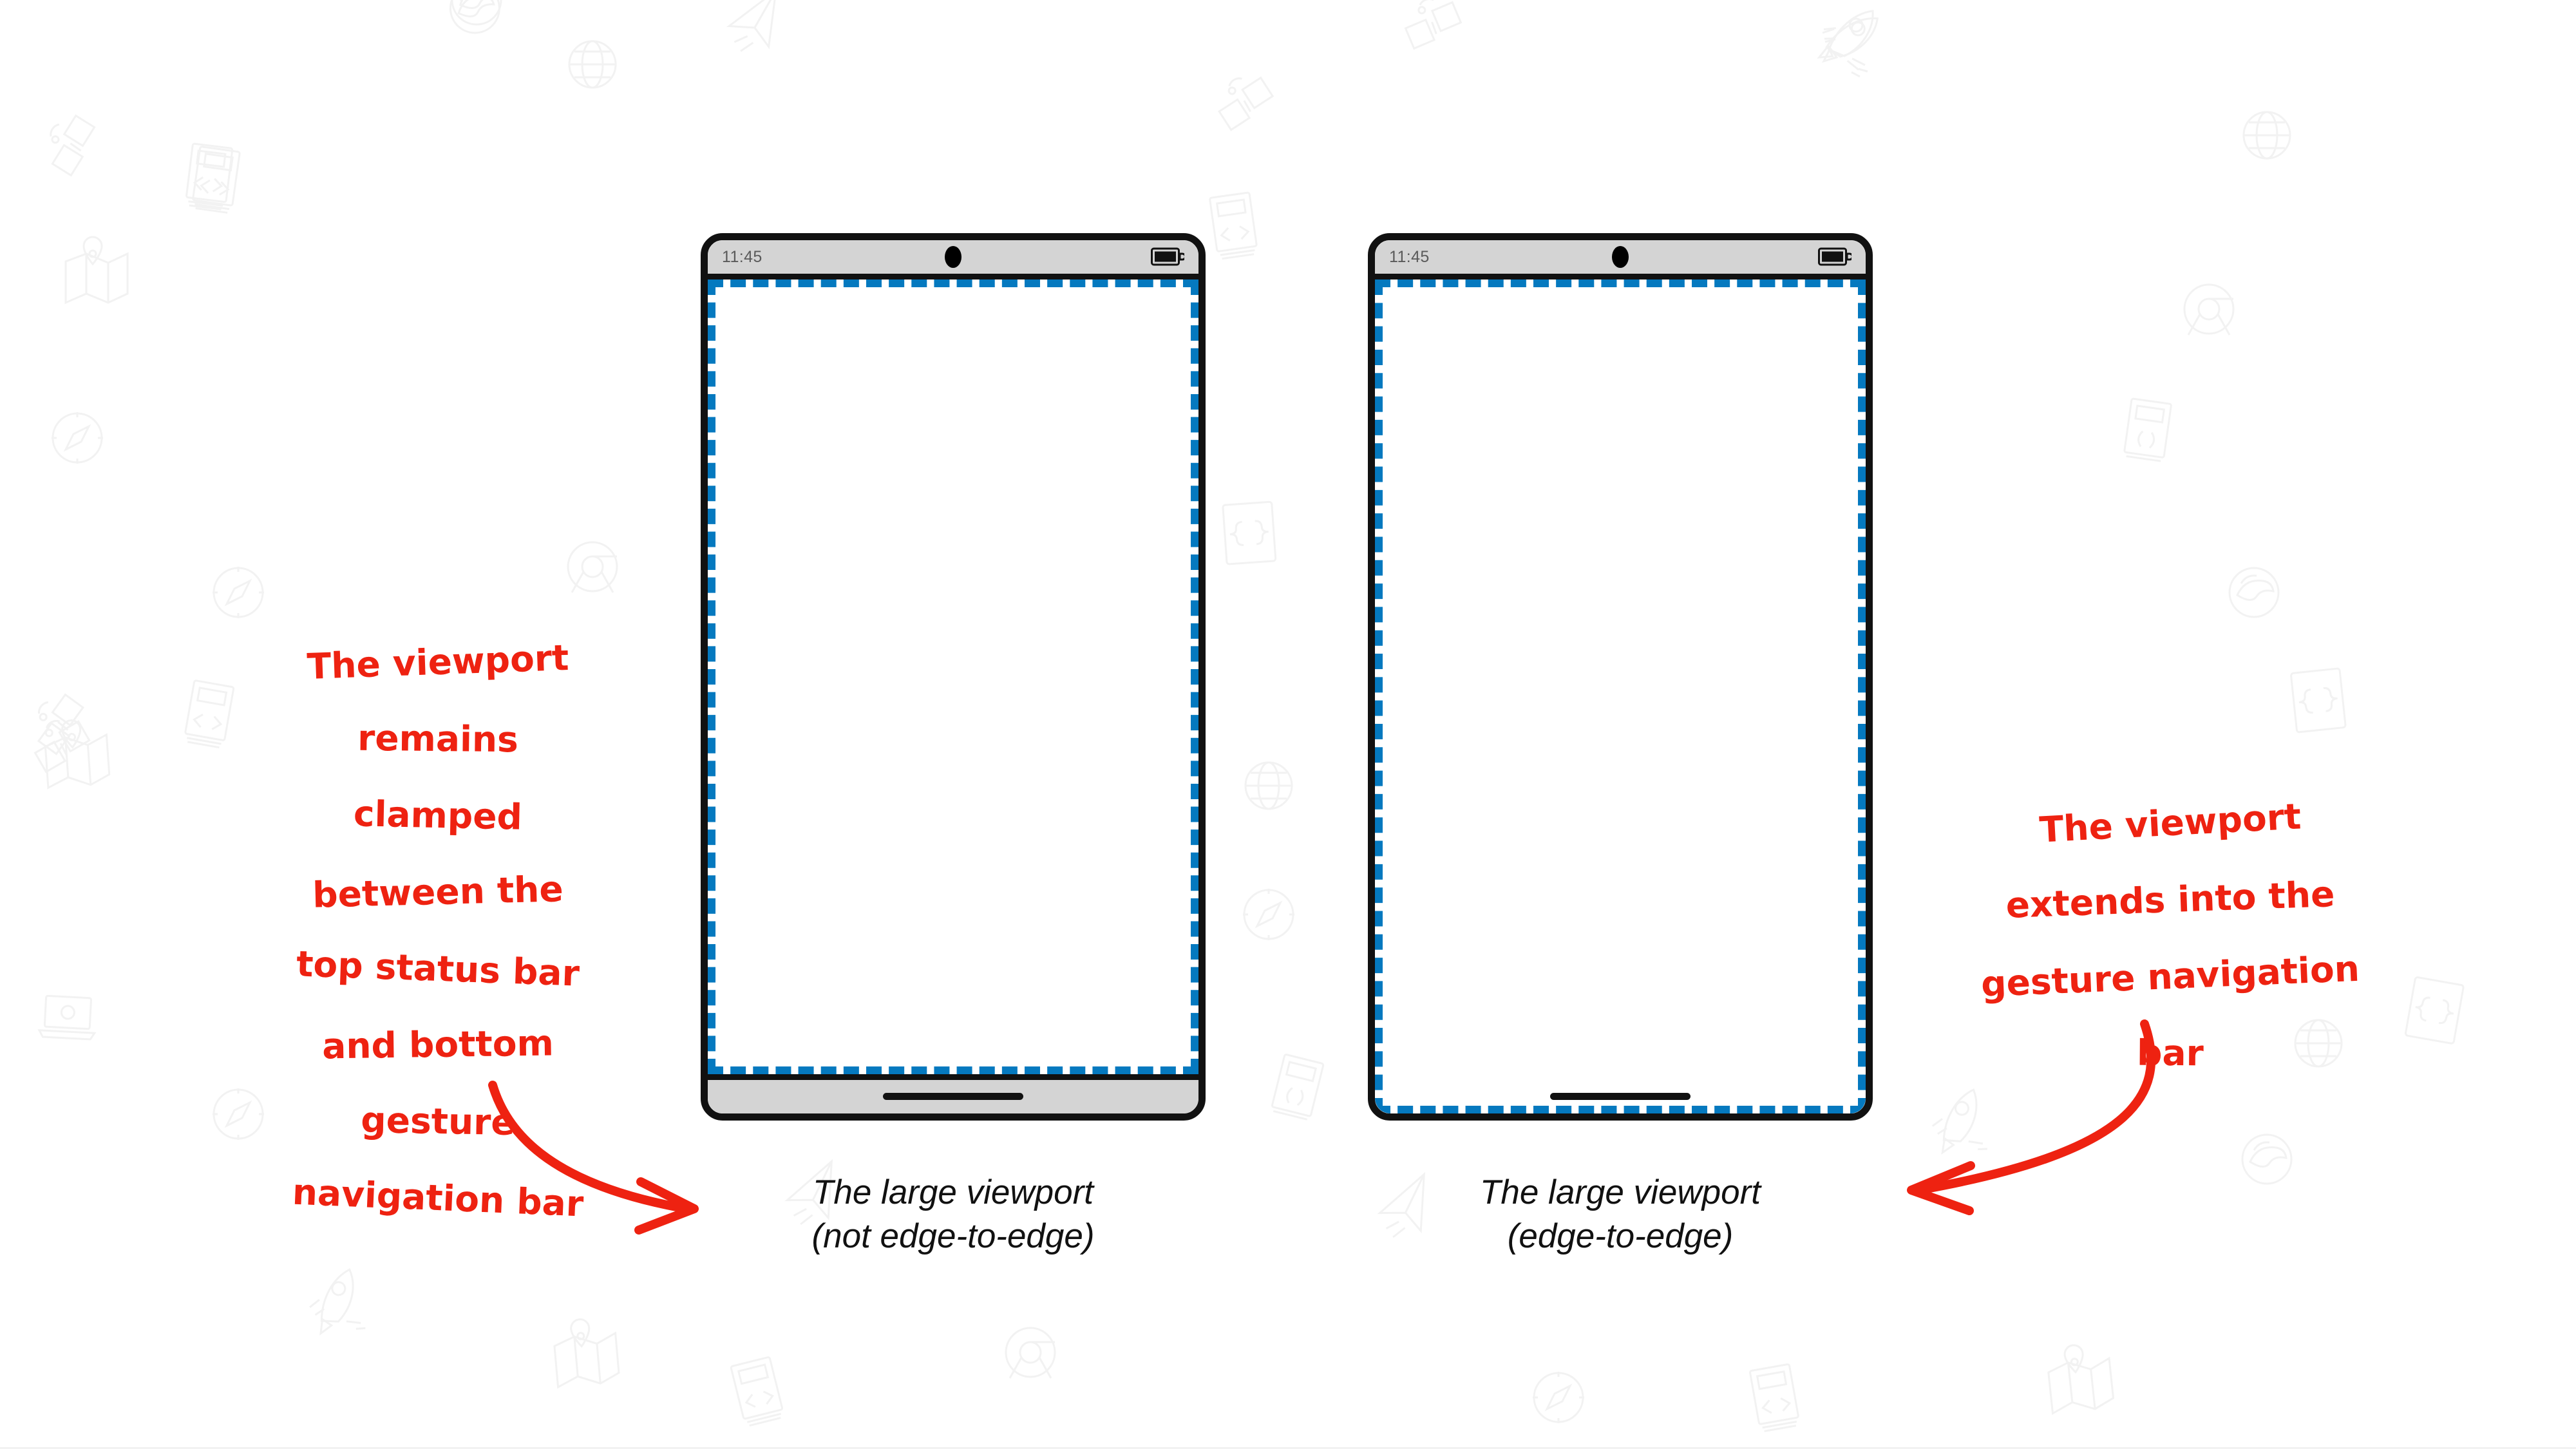  Describe the element at coordinates (438, 662) in the screenshot. I see `annotation-left-line-1: The viewport` at that location.